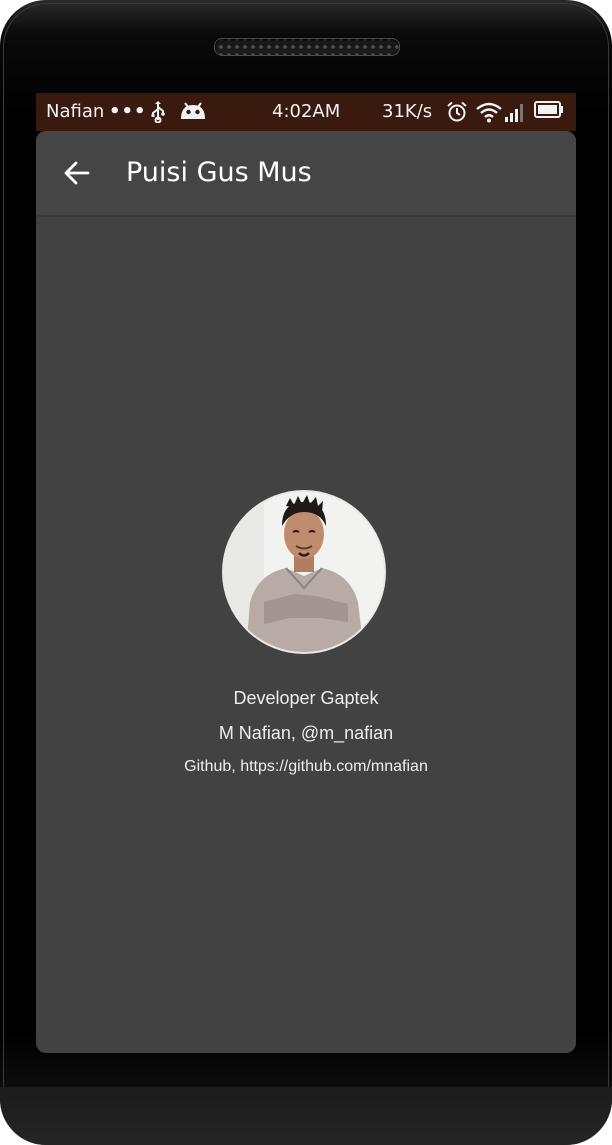 The width and height of the screenshot is (612, 1145). Describe the element at coordinates (193, 114) in the screenshot. I see `android-icon` at that location.